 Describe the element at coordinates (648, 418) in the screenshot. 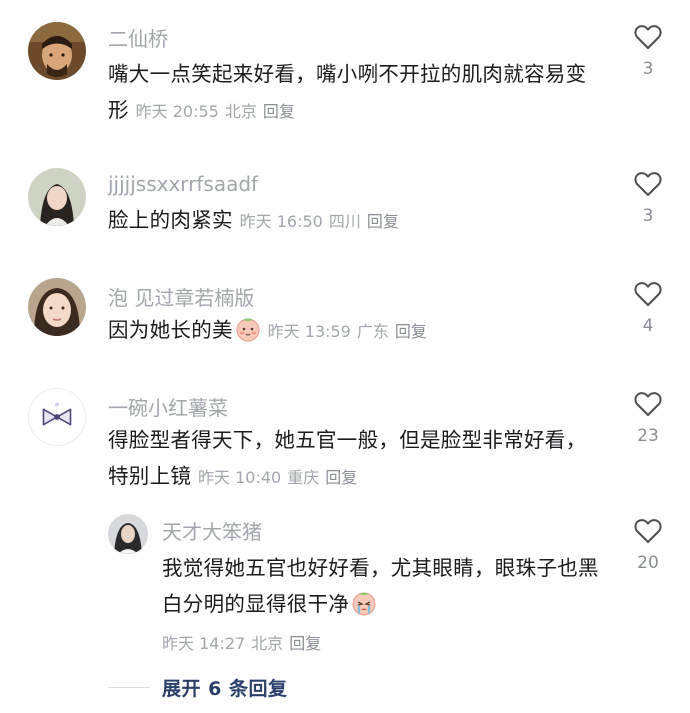

I see `like-button: 23` at that location.